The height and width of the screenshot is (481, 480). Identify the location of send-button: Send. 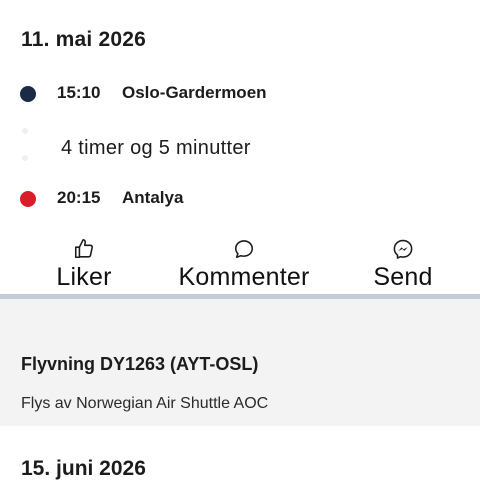
(403, 265).